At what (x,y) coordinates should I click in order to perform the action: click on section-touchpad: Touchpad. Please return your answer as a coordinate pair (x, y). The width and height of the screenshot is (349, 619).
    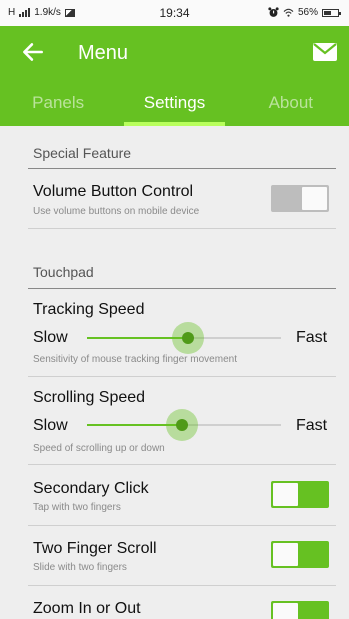
    Looking at the image, I should click on (63, 272).